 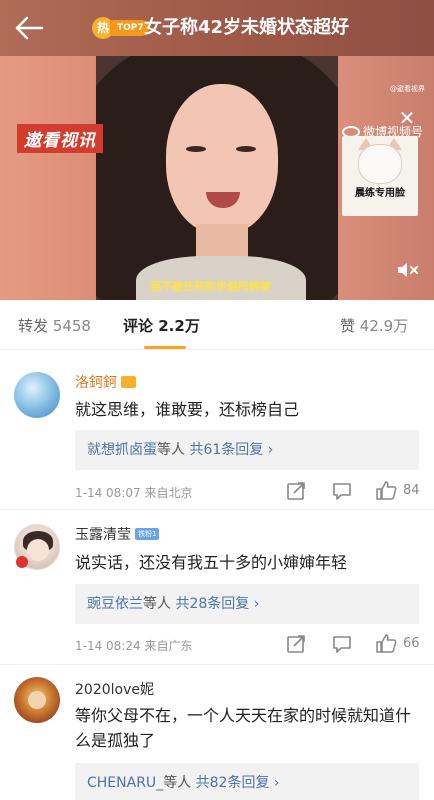 I want to click on comment-meta: 1-14 08:07 来自北京, so click(x=134, y=493).